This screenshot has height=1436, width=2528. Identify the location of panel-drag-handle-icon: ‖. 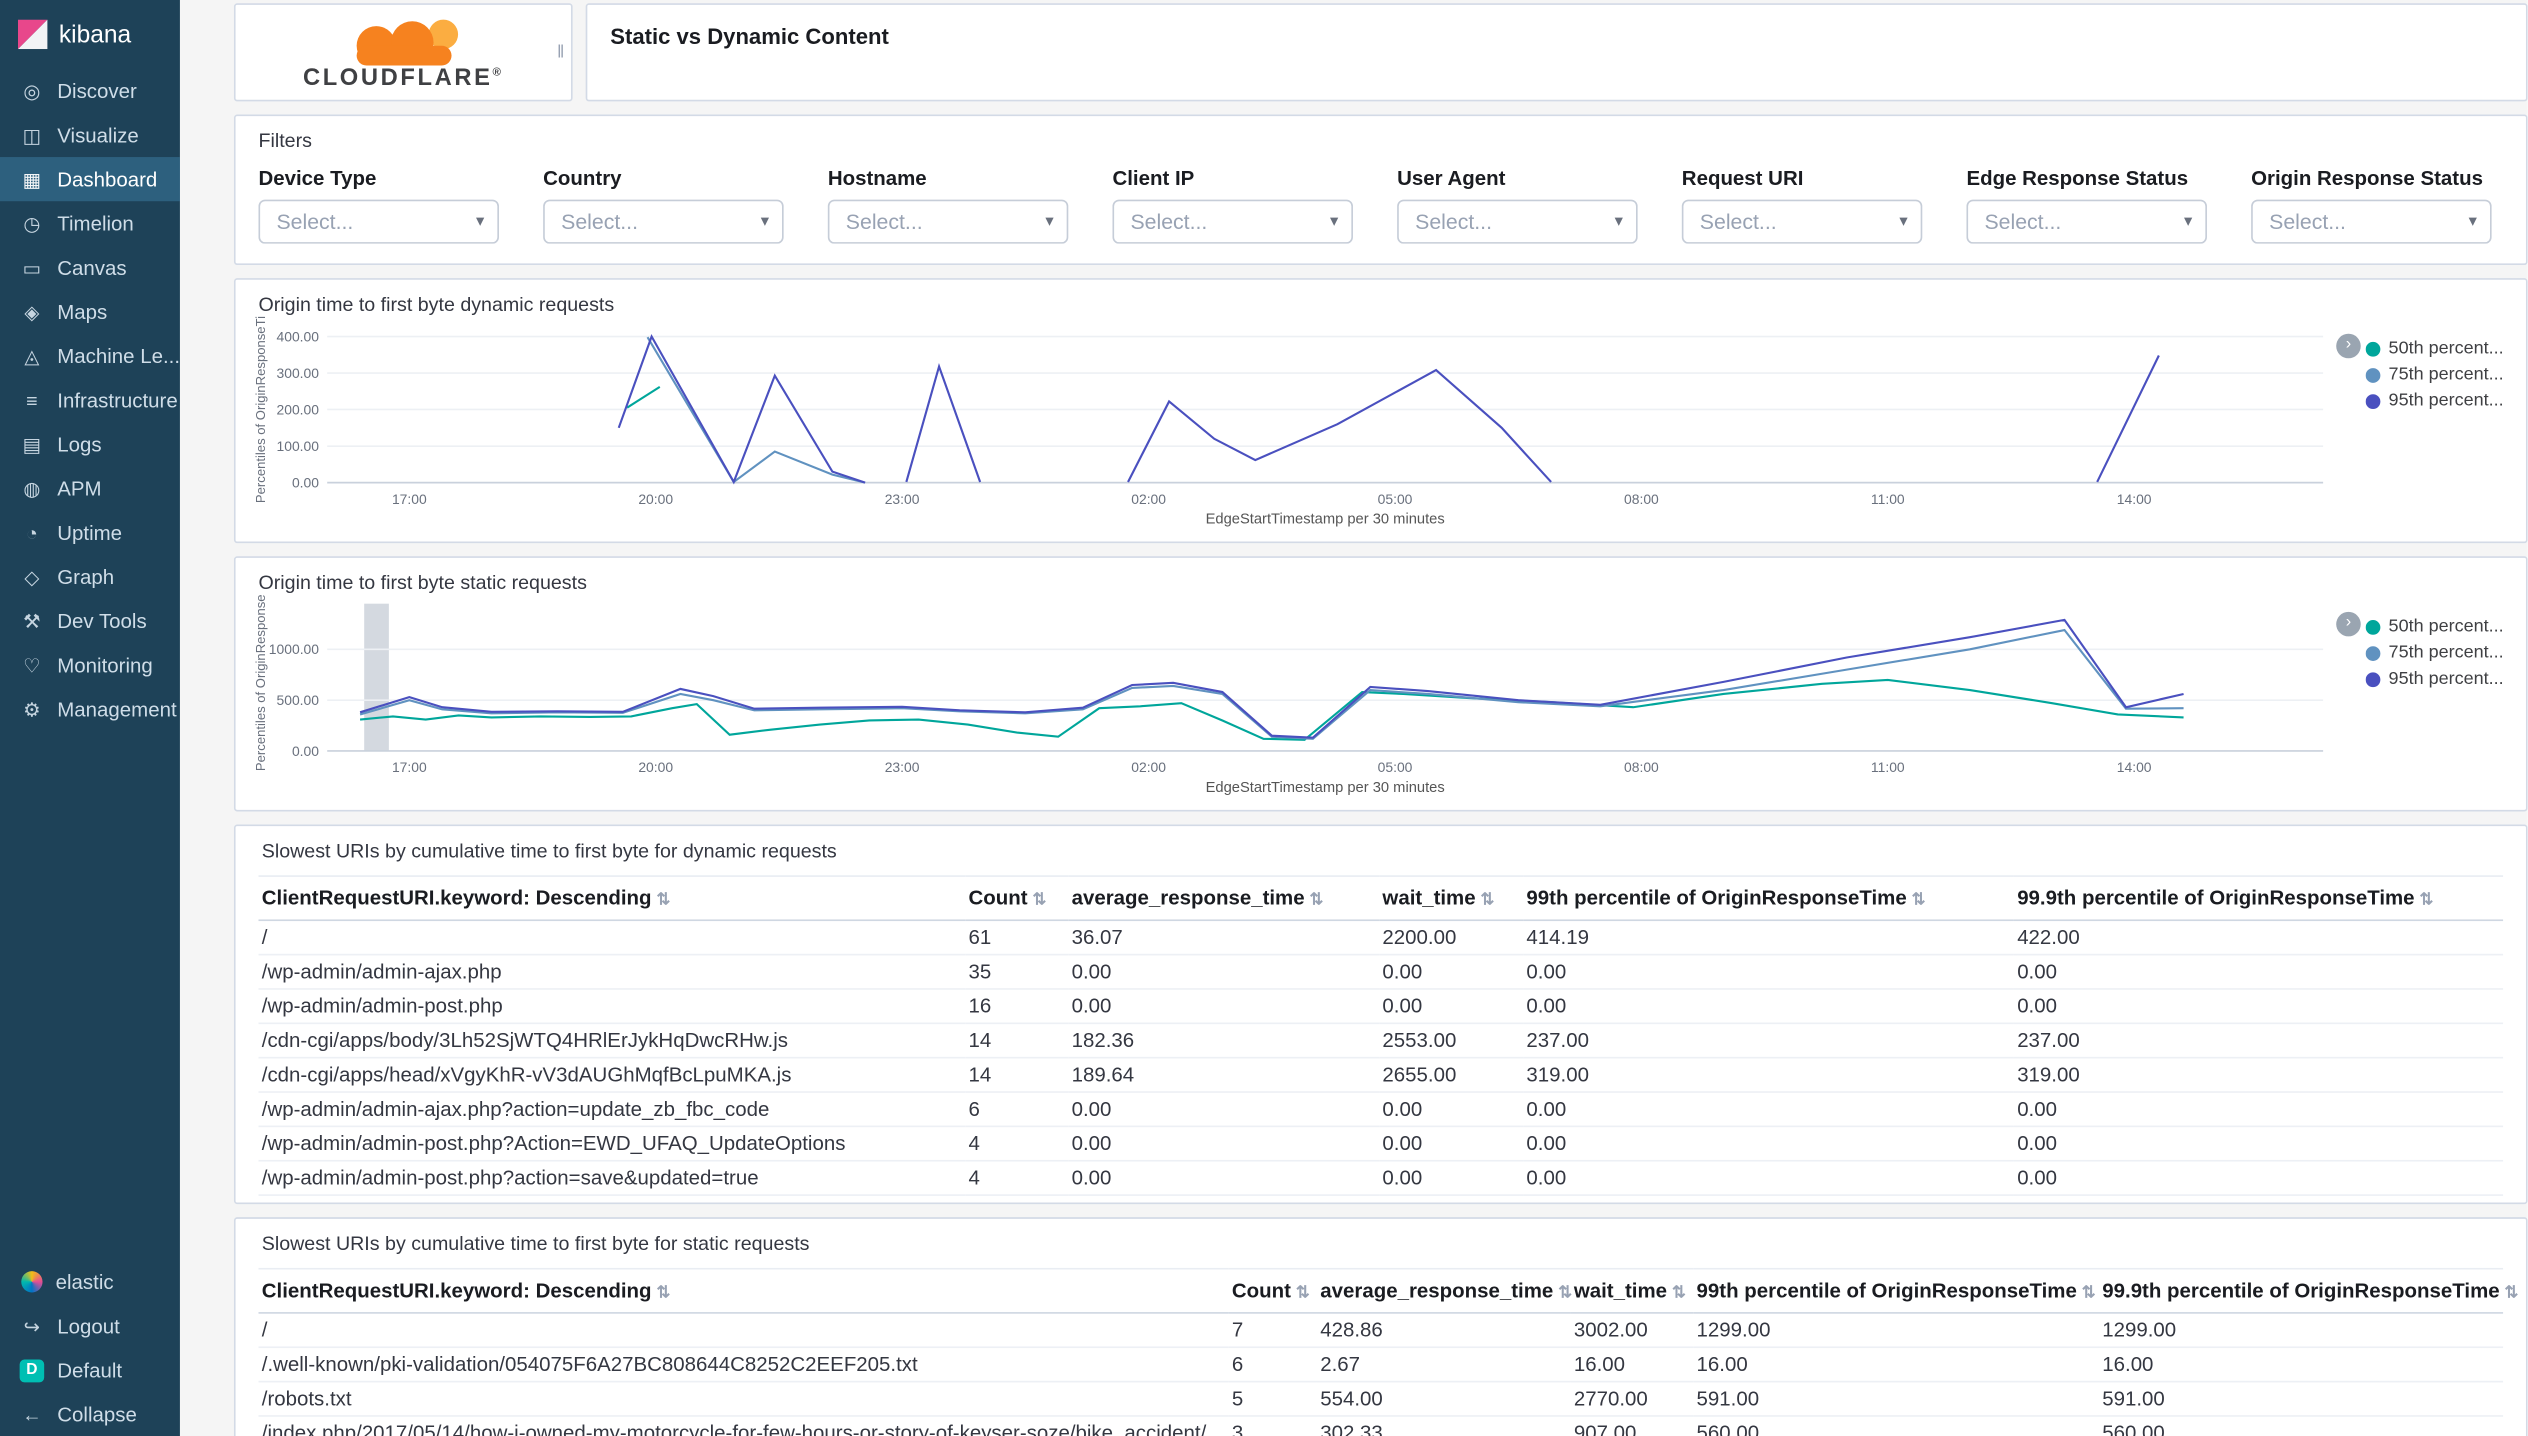
(561, 53).